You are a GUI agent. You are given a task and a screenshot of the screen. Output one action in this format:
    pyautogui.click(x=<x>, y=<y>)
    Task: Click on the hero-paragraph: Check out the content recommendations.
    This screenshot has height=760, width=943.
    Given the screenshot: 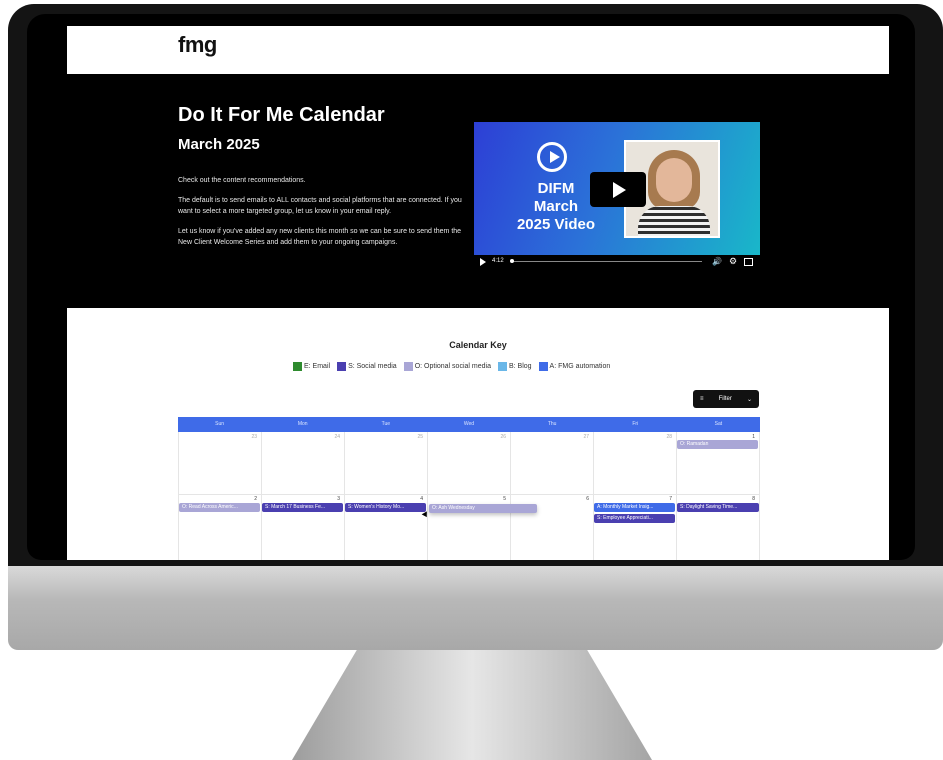 What is the action you would take?
    pyautogui.click(x=242, y=180)
    